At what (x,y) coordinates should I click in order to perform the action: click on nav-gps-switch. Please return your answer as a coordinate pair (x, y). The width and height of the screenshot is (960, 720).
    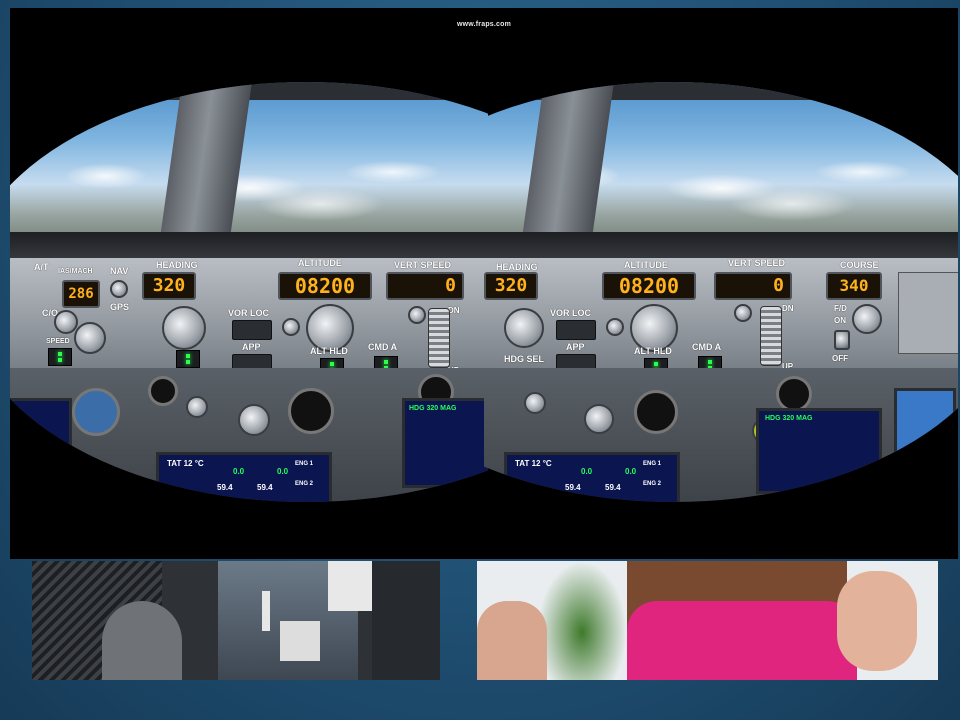
    Looking at the image, I should click on (119, 289).